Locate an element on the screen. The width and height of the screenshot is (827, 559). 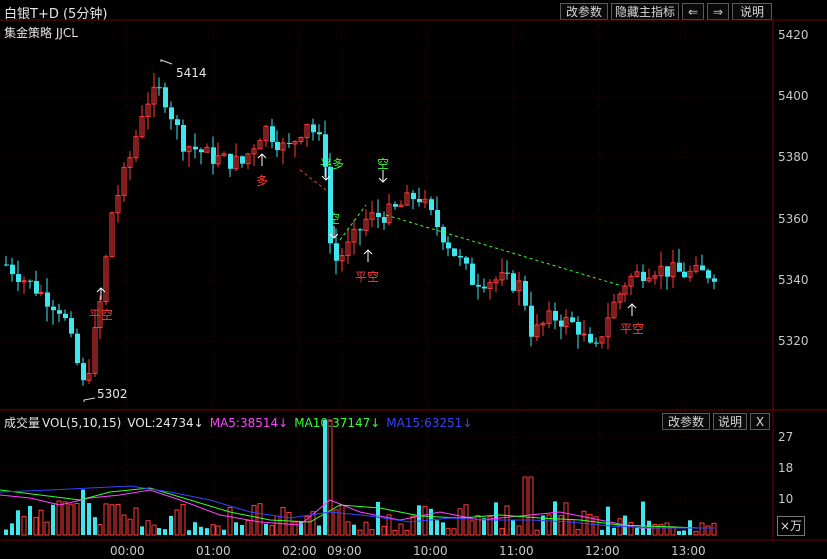
low-marker is located at coordinates (89, 399).